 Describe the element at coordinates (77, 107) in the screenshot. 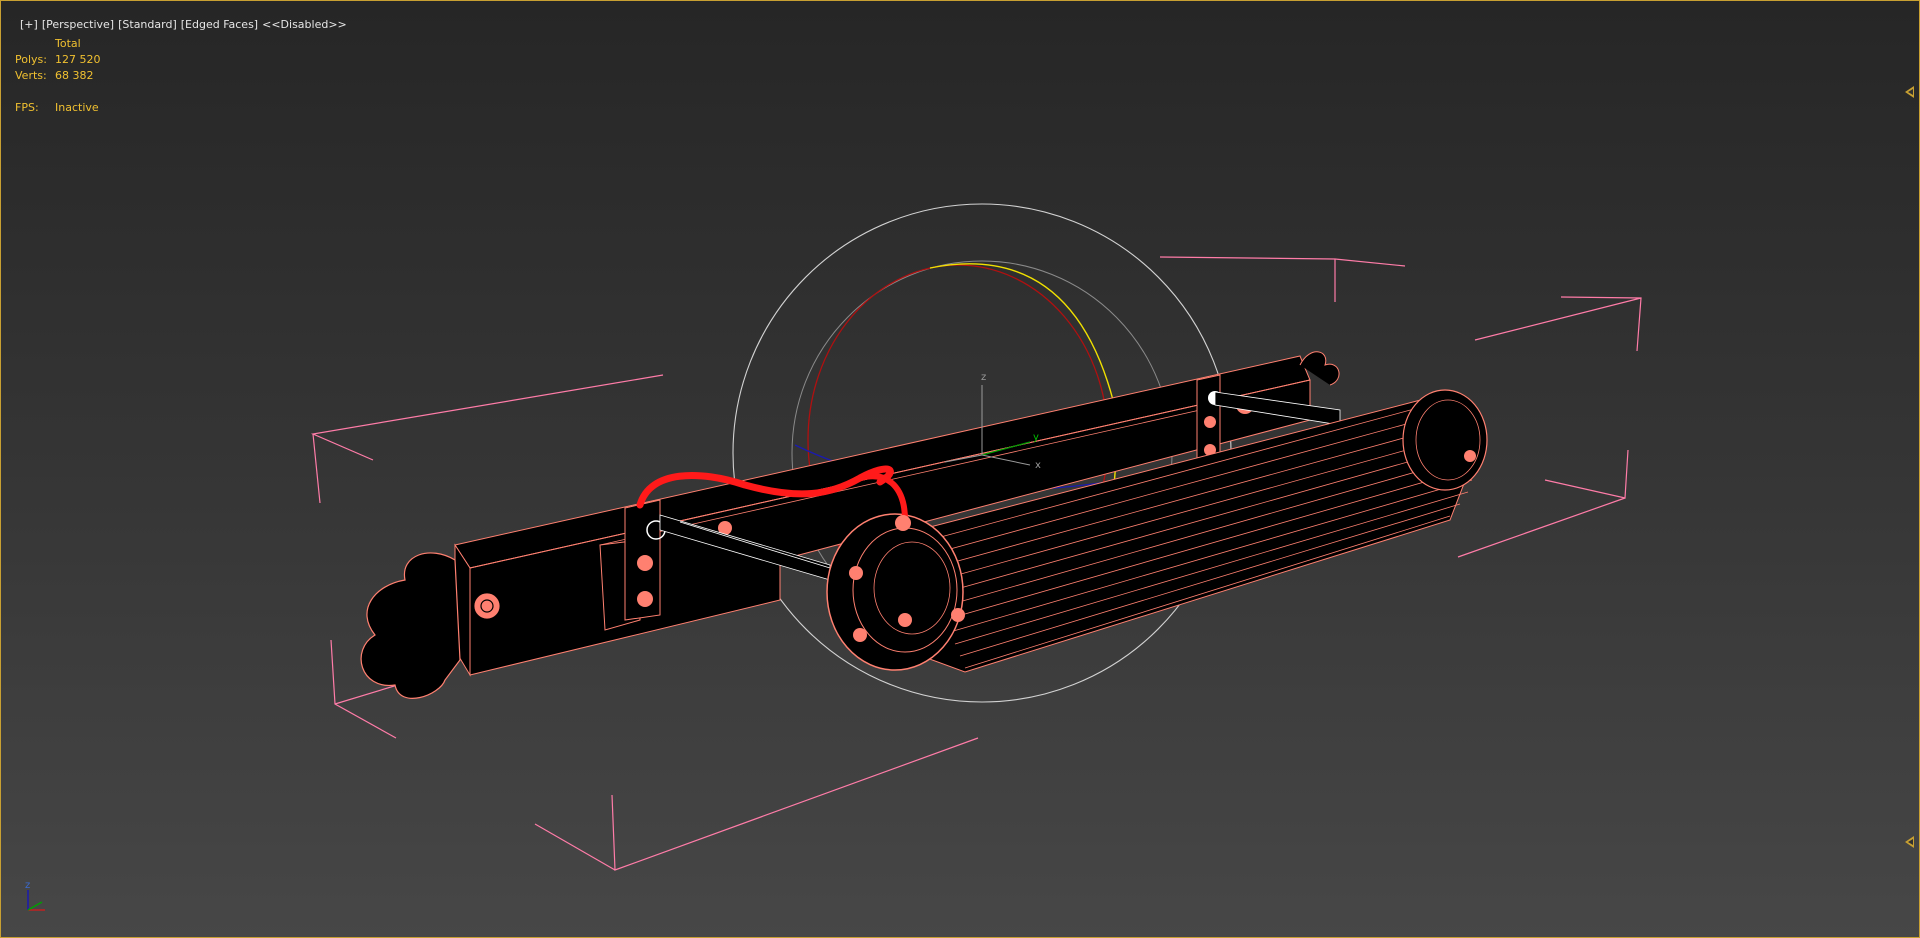

I see `stats-fps-value: Inactive` at that location.